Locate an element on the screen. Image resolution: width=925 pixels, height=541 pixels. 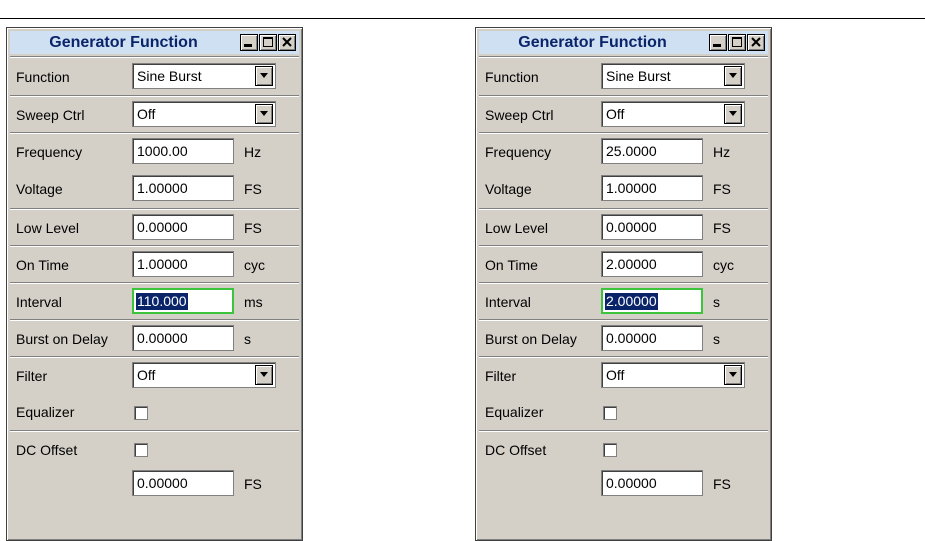
function-row: Function Sine Burst is located at coordinates (623, 75).